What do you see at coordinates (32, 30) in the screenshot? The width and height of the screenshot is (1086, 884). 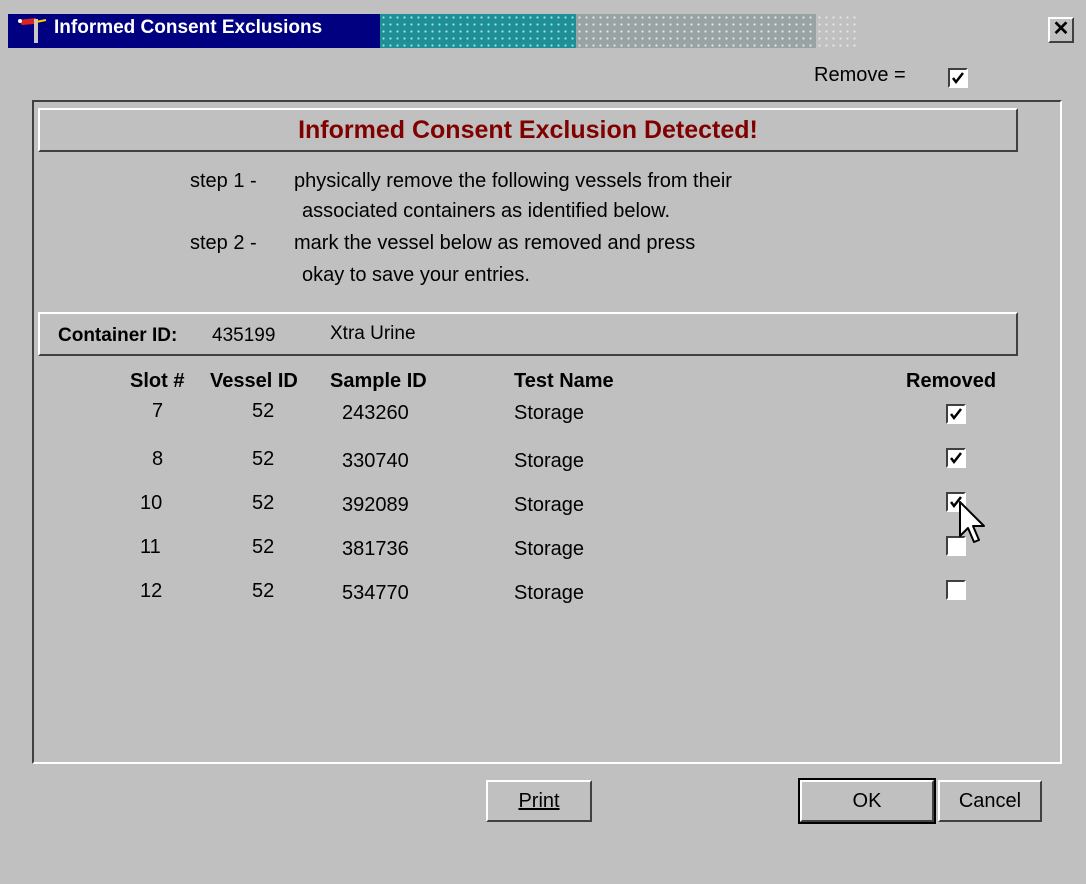 I see `app-icon` at bounding box center [32, 30].